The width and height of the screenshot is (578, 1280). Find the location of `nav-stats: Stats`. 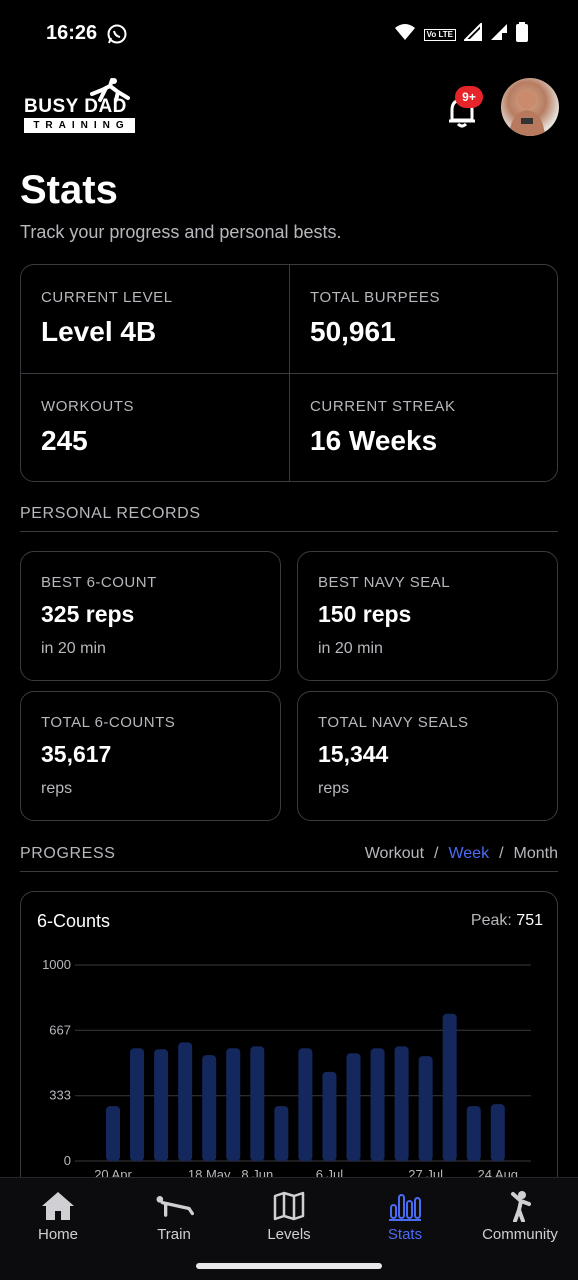

nav-stats: Stats is located at coordinates (405, 1218).